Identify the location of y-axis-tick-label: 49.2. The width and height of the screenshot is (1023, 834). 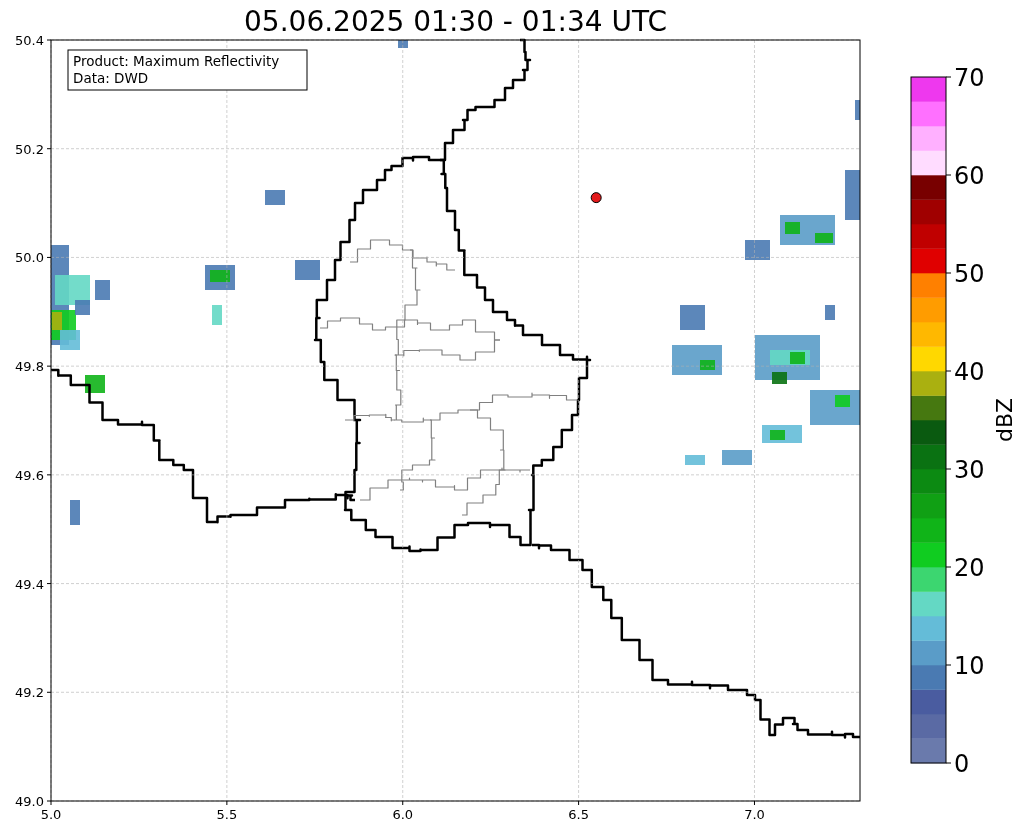
(29, 693).